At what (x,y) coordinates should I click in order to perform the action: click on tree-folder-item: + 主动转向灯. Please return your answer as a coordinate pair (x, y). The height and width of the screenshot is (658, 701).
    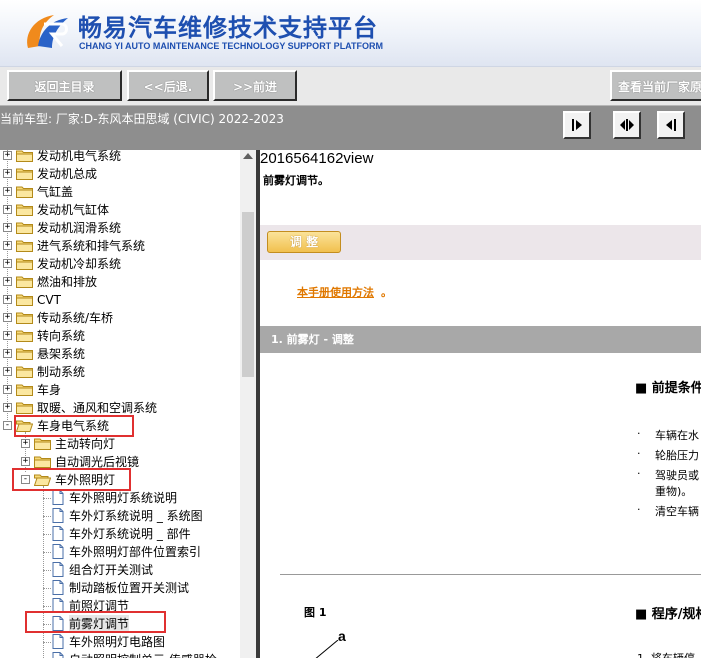
    Looking at the image, I should click on (120, 444).